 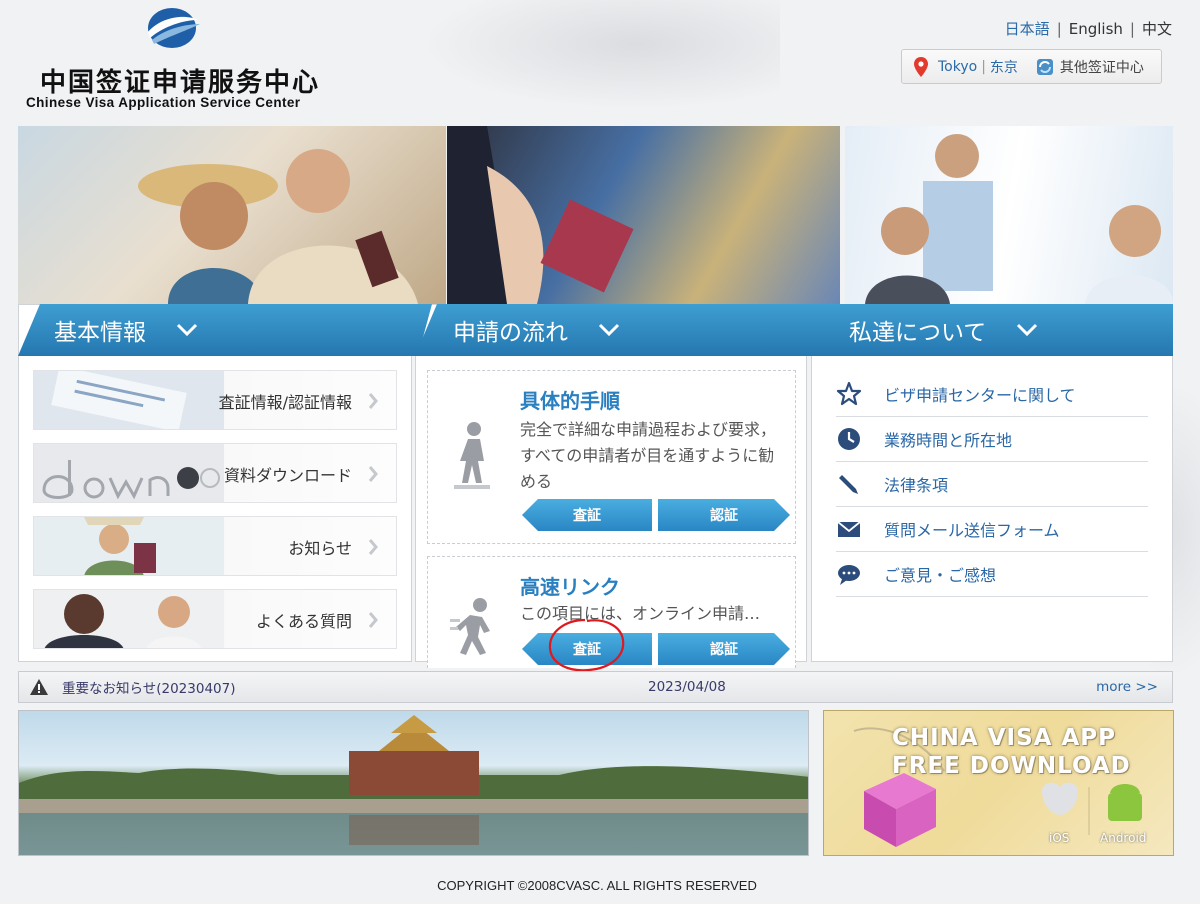 I want to click on about-item-mail-form: 質問メール送信フォーム, so click(x=992, y=529).